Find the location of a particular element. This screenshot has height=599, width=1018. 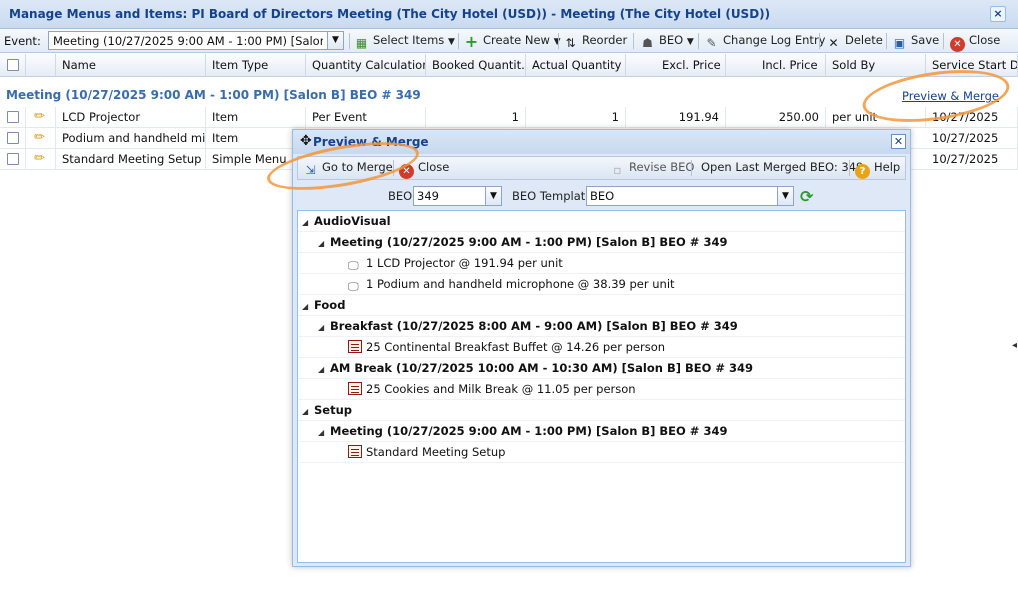

beo-template-value: BEO is located at coordinates (602, 196).